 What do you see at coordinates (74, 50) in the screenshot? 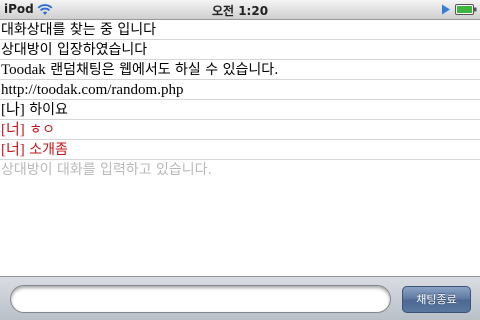
I see `message-text: 상대방이 입장하였습니다` at bounding box center [74, 50].